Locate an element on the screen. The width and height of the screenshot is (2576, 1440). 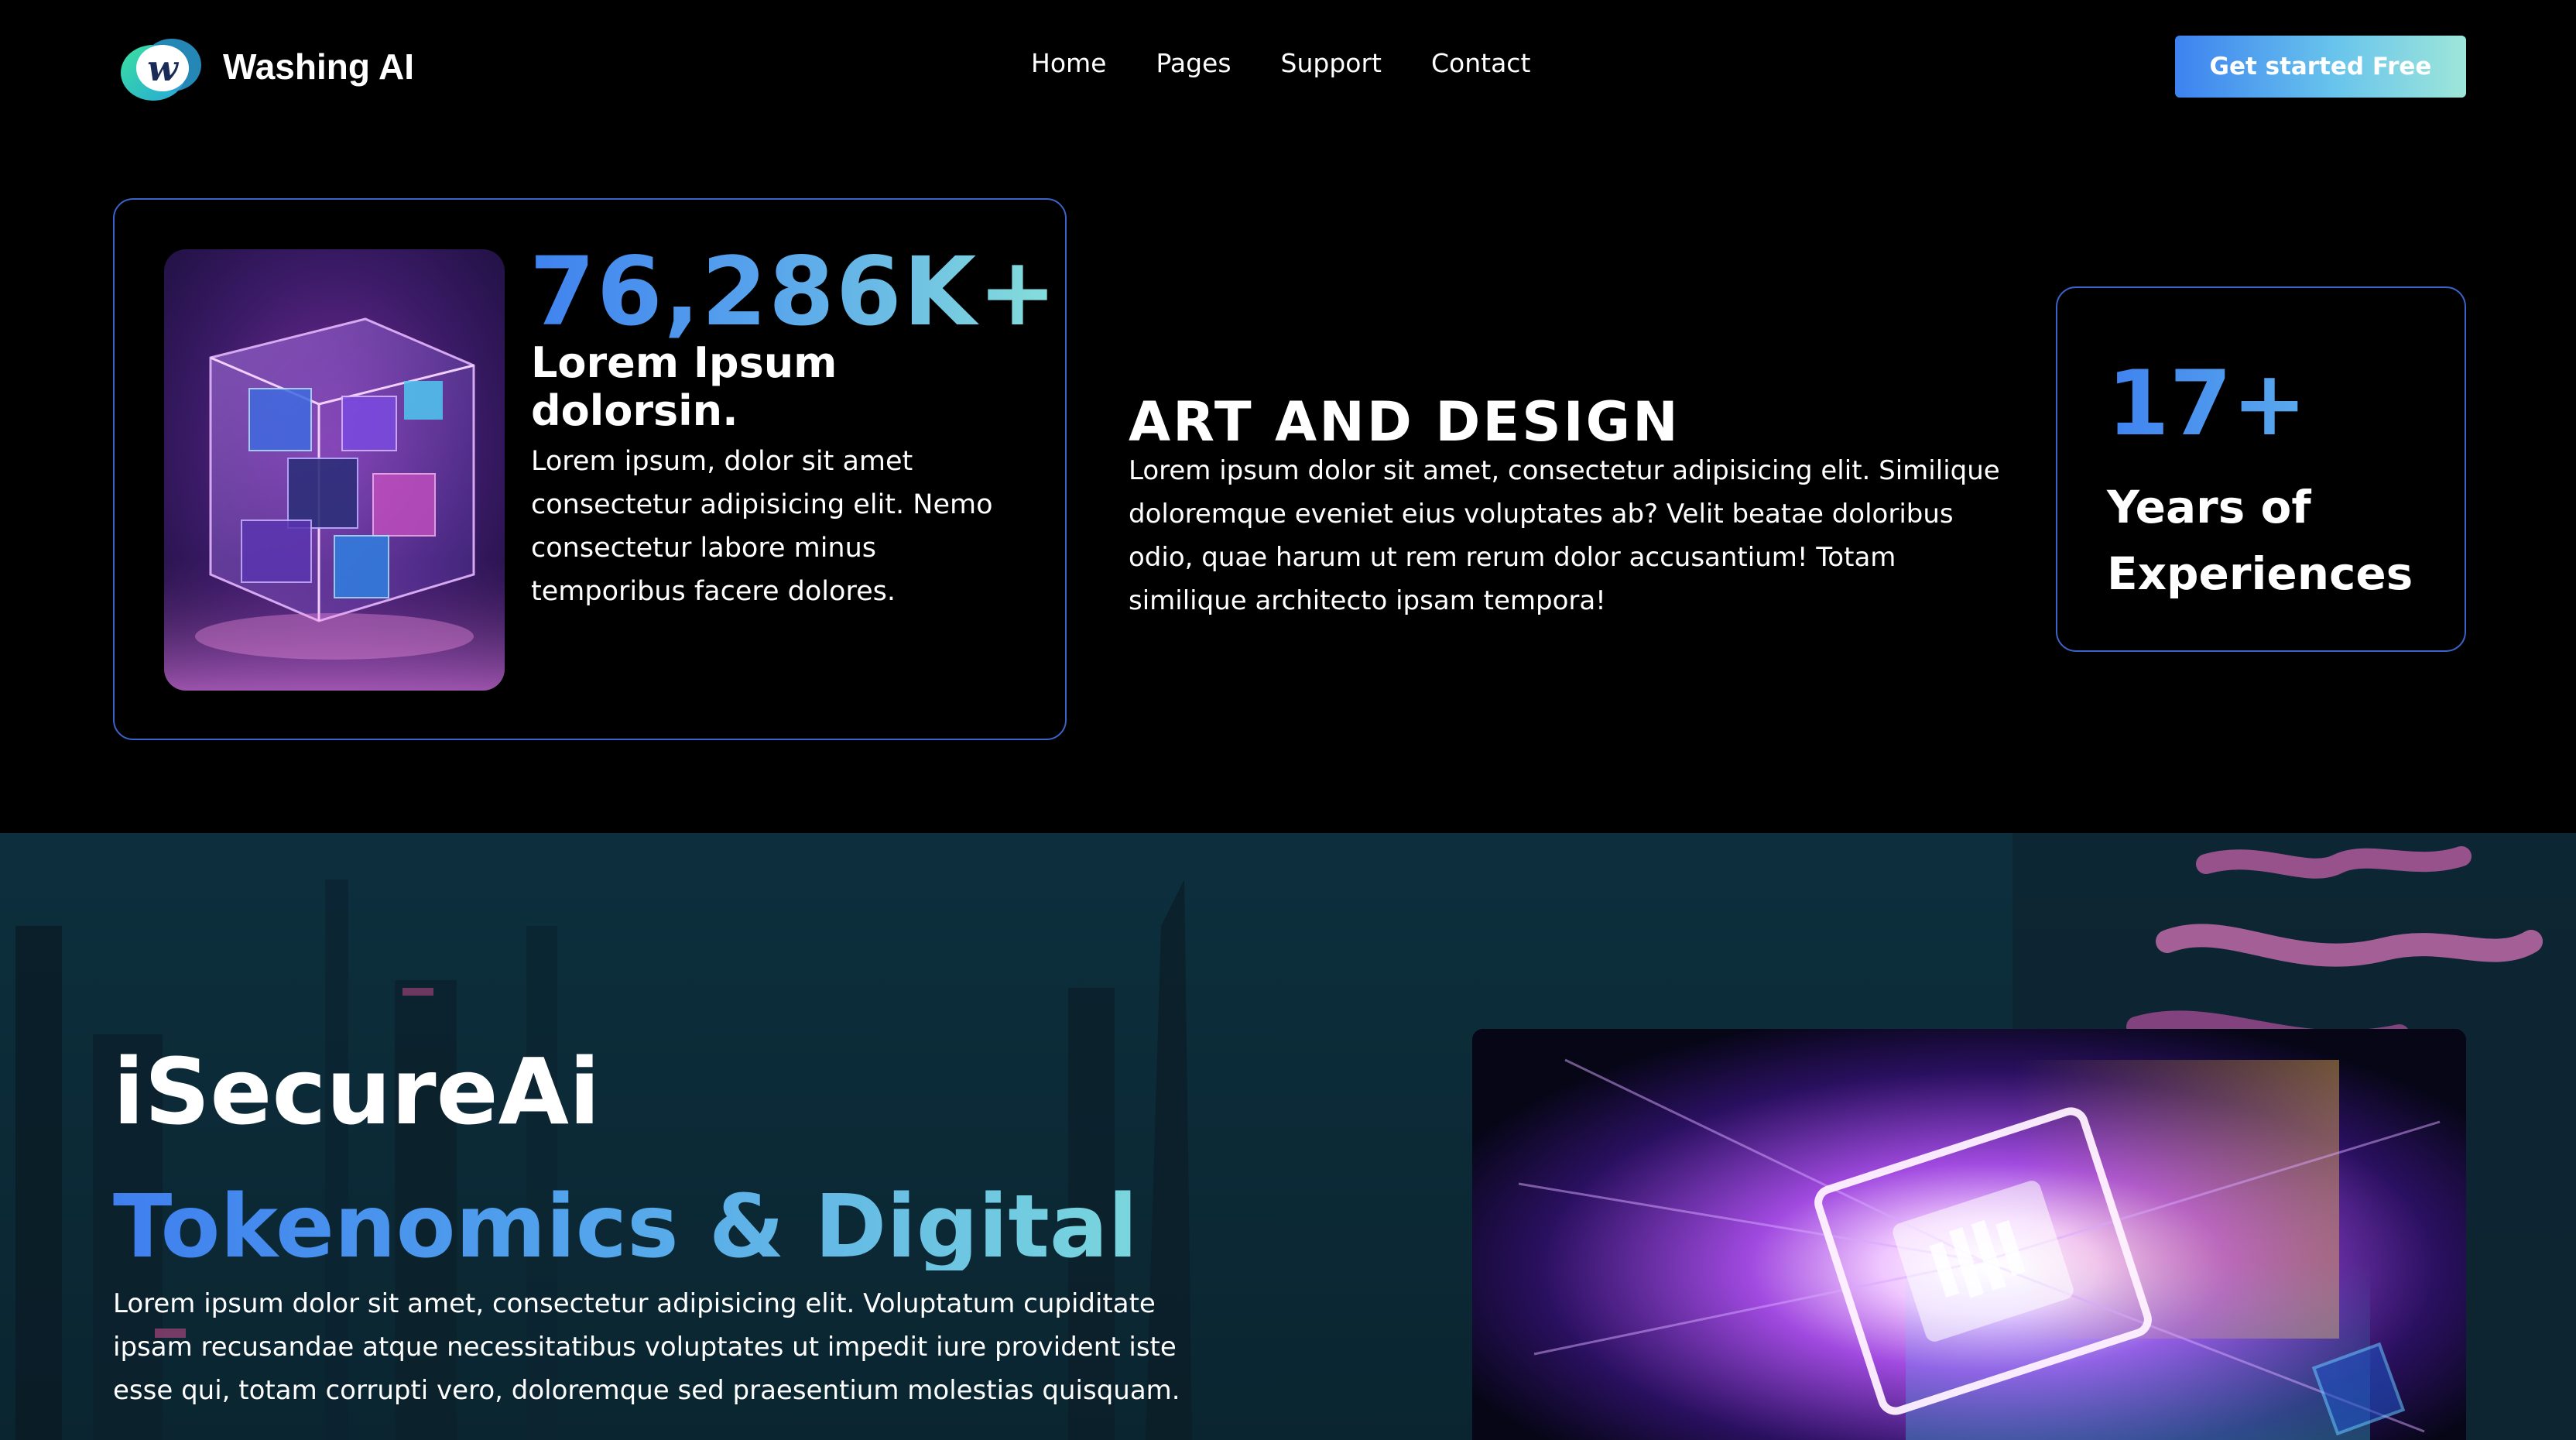
main-menu: Home Pages Support Contact is located at coordinates (1280, 63).